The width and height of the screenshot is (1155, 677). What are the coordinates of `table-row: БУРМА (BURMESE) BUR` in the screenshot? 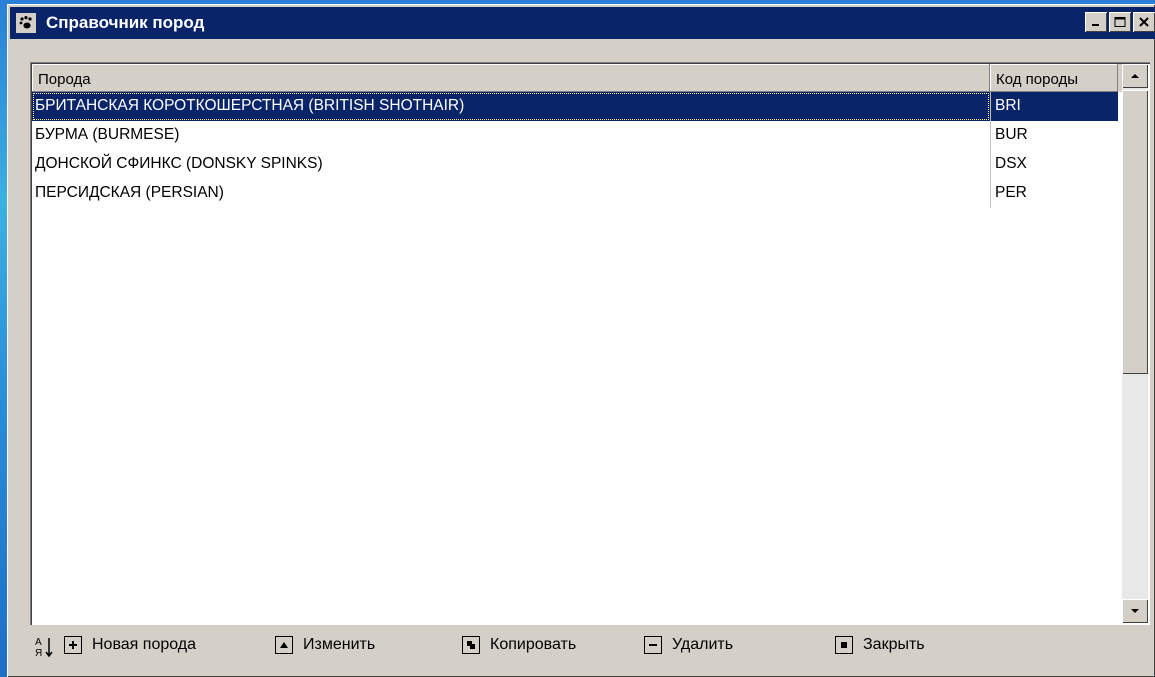 It's located at (577, 135).